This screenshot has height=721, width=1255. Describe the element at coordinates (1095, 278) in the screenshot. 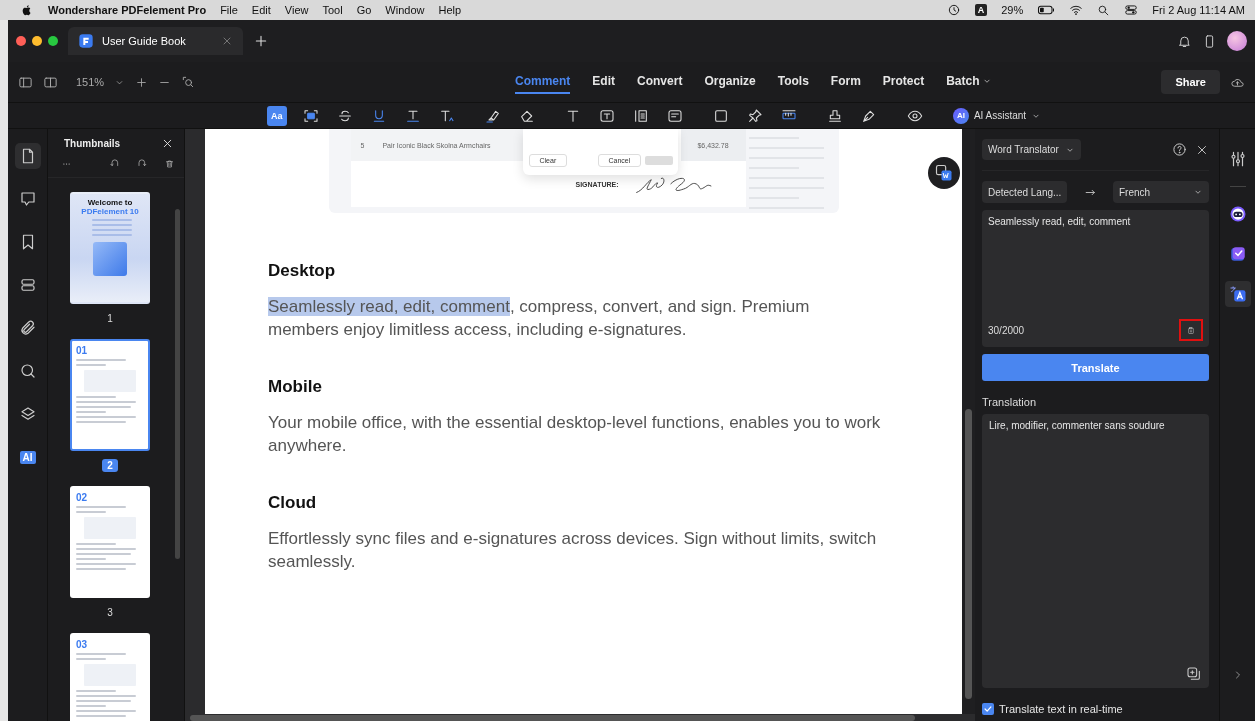

I see `input-field: Seamlessly read, edit, comment 30/2000` at that location.